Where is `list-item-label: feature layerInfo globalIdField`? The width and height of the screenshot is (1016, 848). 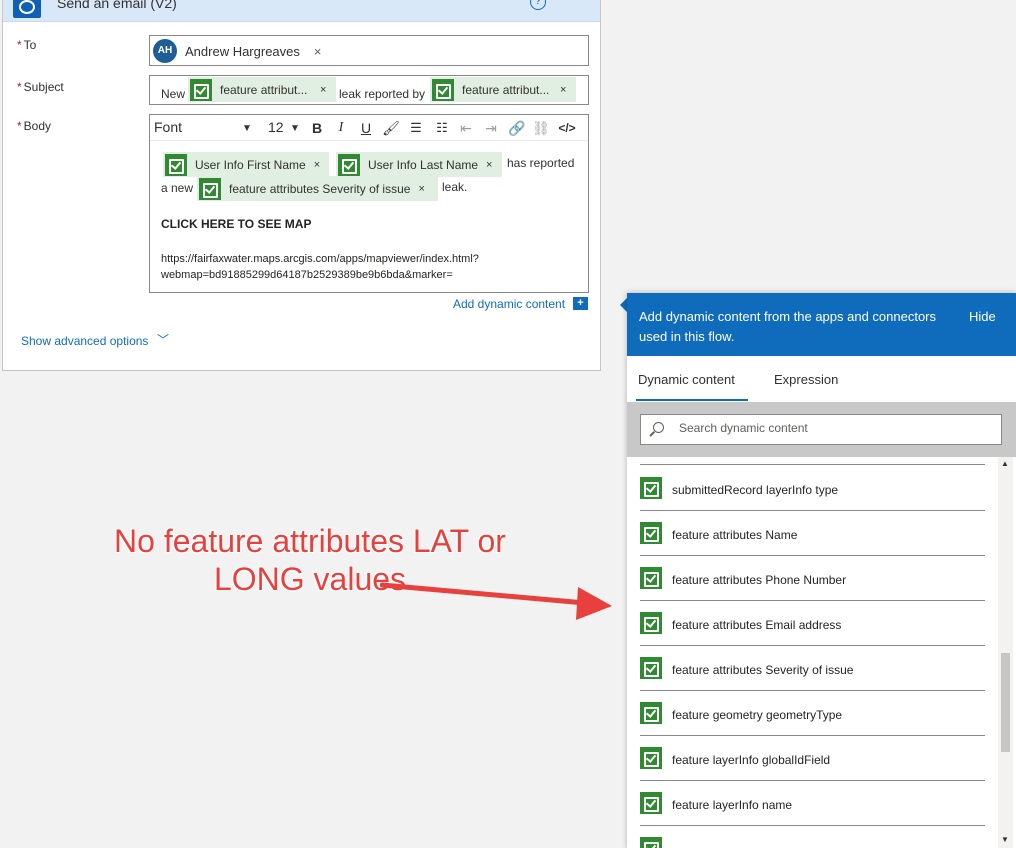
list-item-label: feature layerInfo globalIdField is located at coordinates (751, 760).